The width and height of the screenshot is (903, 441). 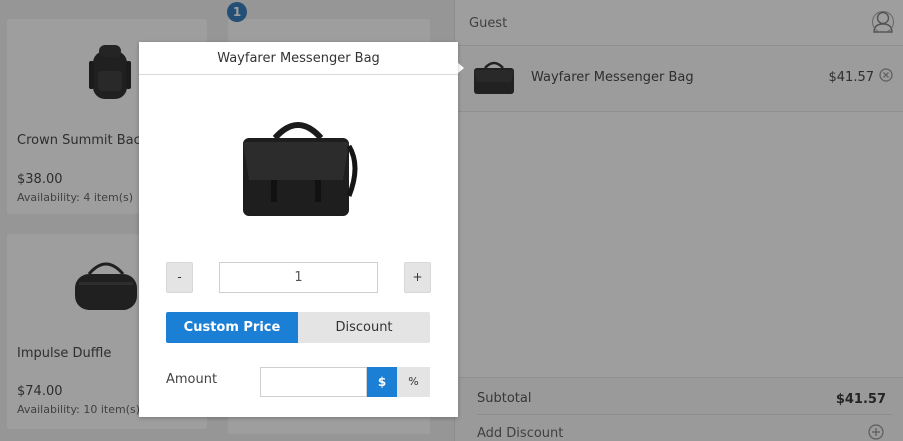 What do you see at coordinates (413, 382) in the screenshot?
I see `percent-unit-button: %` at bounding box center [413, 382].